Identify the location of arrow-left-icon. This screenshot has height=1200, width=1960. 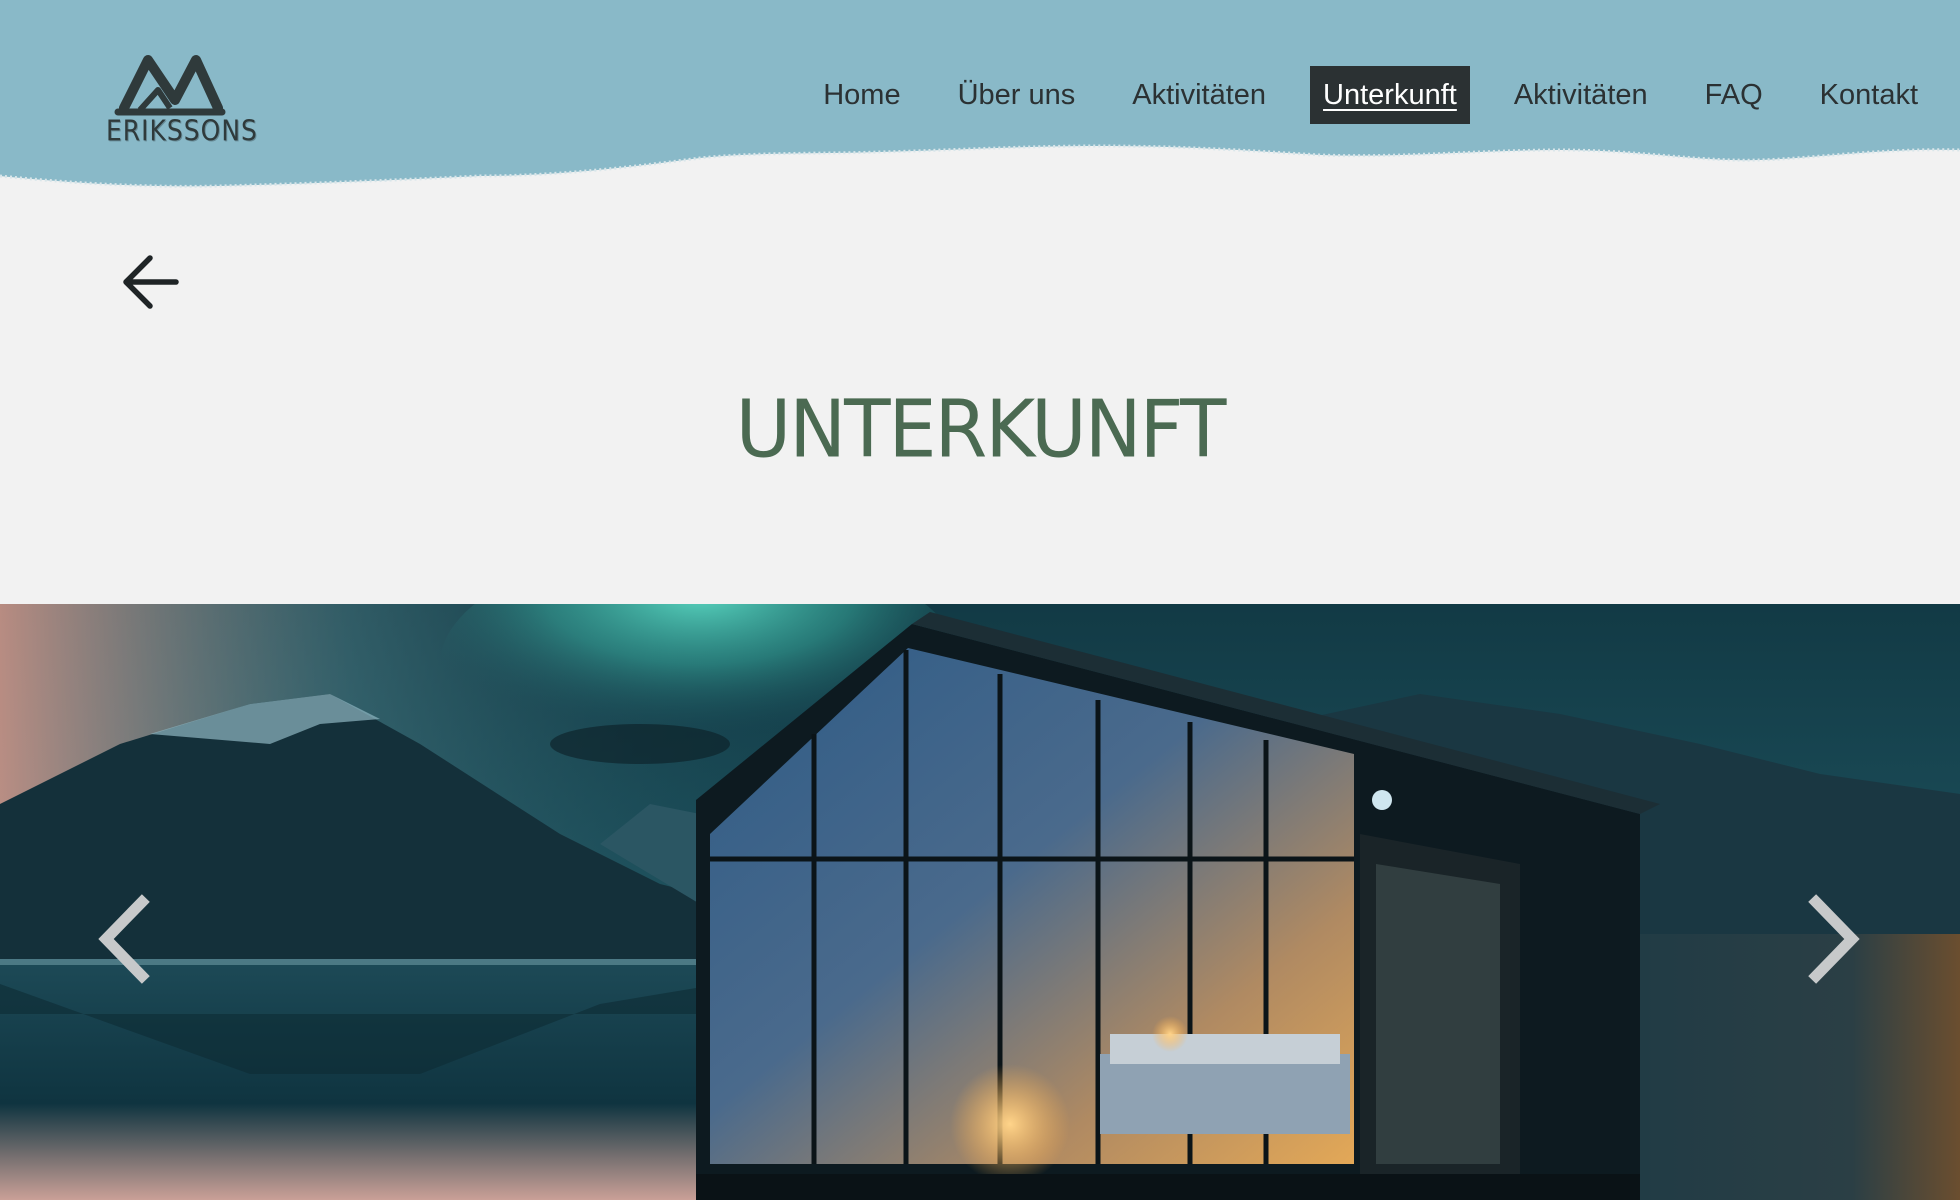
(151, 282).